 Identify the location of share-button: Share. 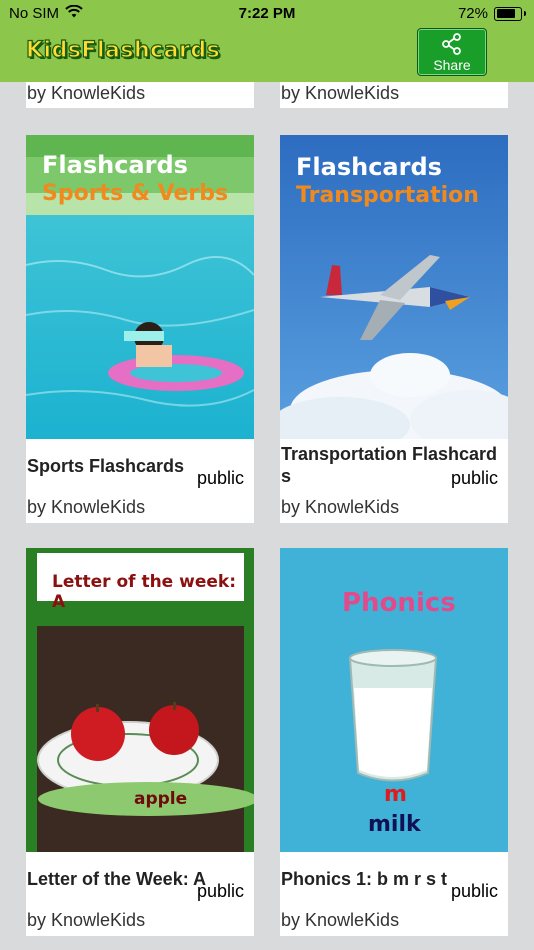
(452, 52).